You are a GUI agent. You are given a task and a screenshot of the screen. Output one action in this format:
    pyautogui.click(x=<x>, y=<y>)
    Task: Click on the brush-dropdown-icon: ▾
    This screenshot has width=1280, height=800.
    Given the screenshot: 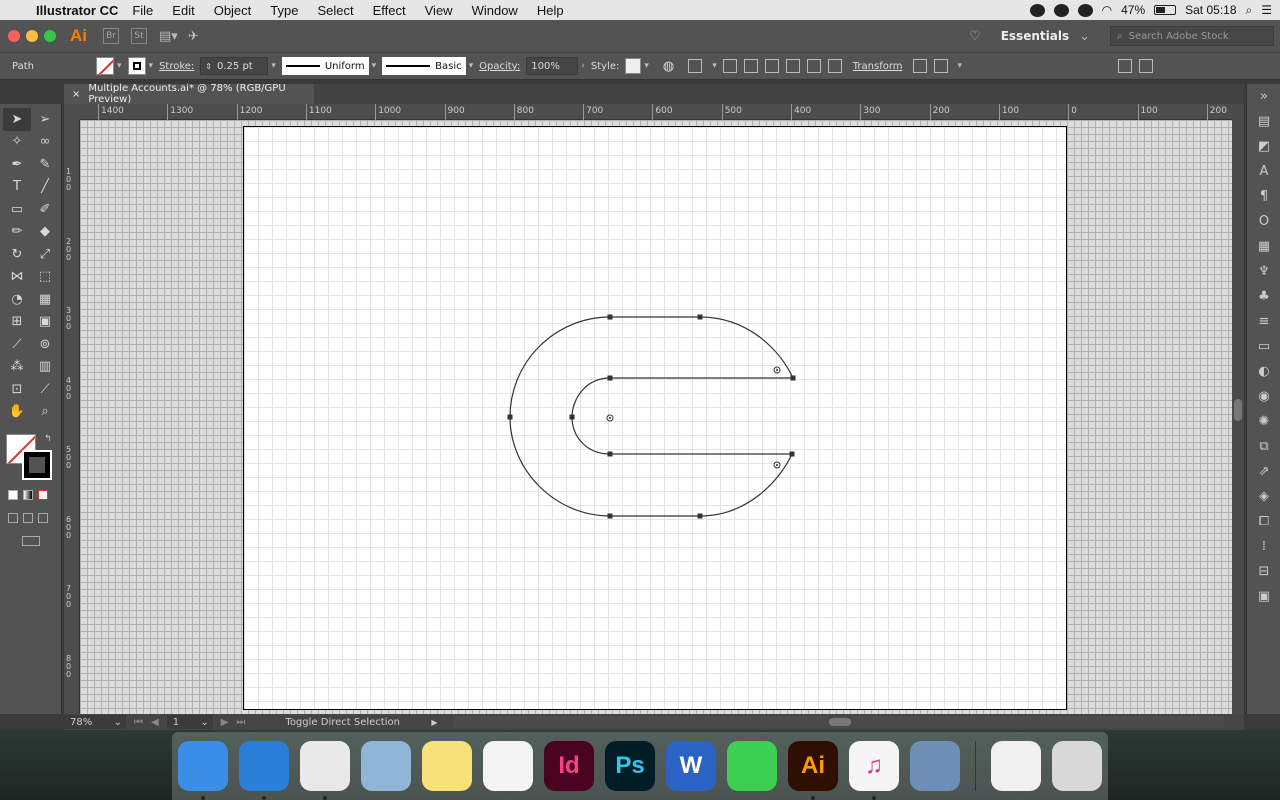 What is the action you would take?
    pyautogui.click(x=471, y=66)
    